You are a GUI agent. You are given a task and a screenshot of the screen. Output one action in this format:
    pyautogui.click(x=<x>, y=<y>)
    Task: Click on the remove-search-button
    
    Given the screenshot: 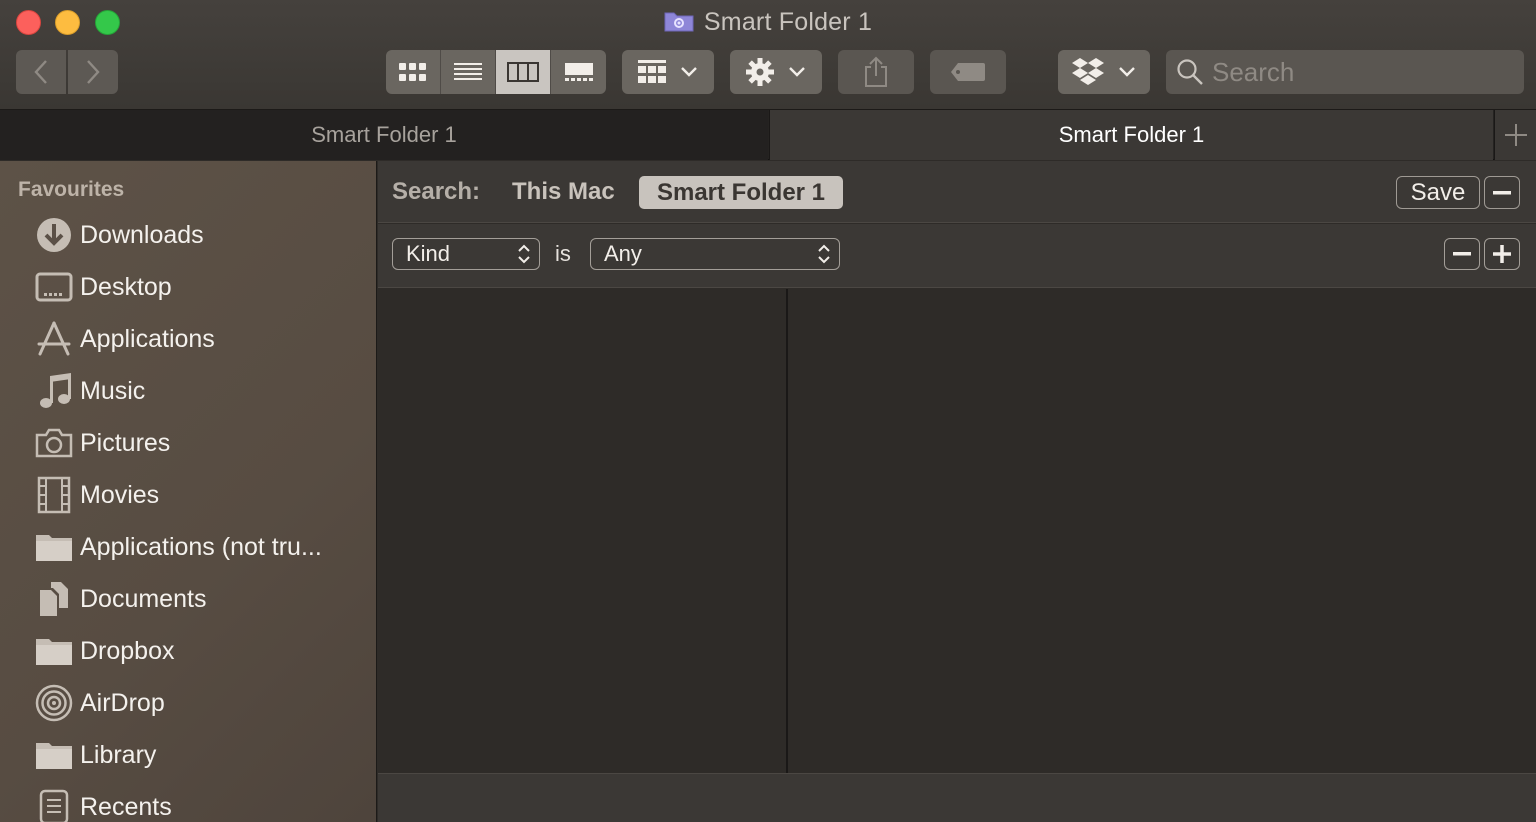 What is the action you would take?
    pyautogui.click(x=1502, y=192)
    